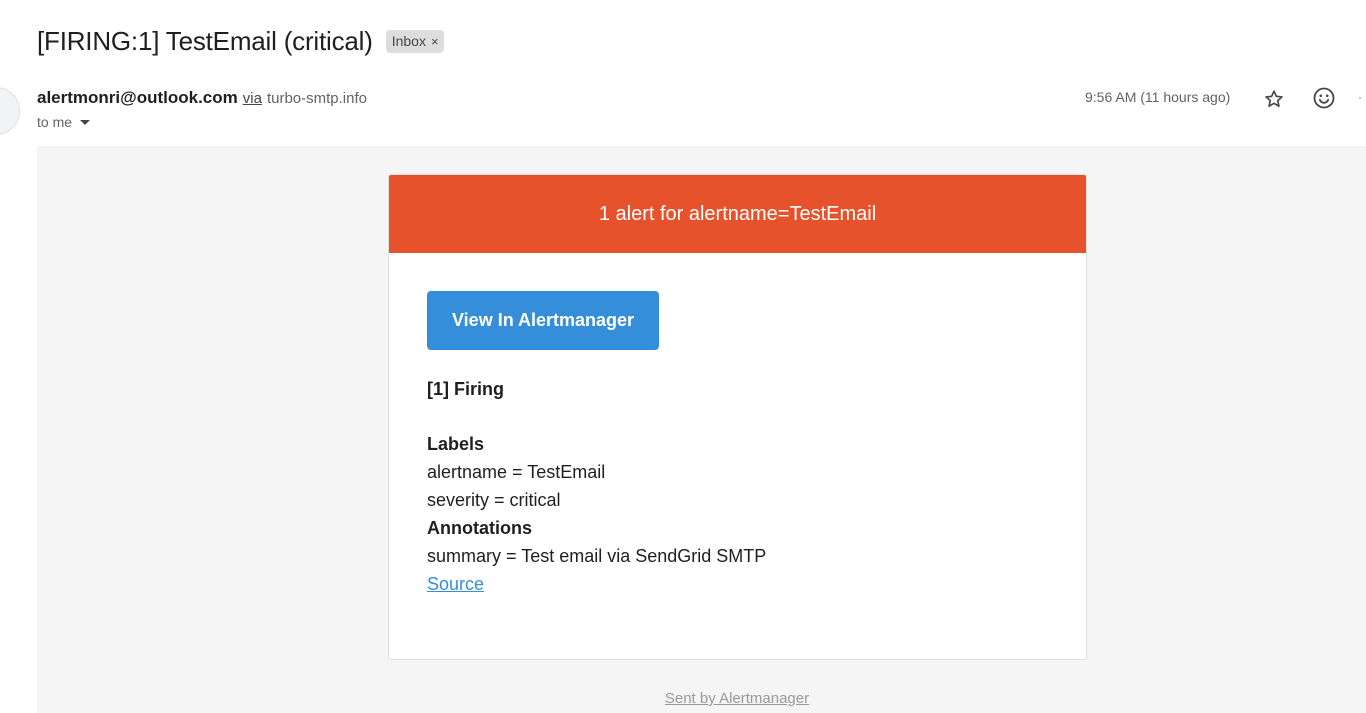 The height and width of the screenshot is (713, 1366). Describe the element at coordinates (408, 41) in the screenshot. I see `label-chip-text: Inbox` at that location.